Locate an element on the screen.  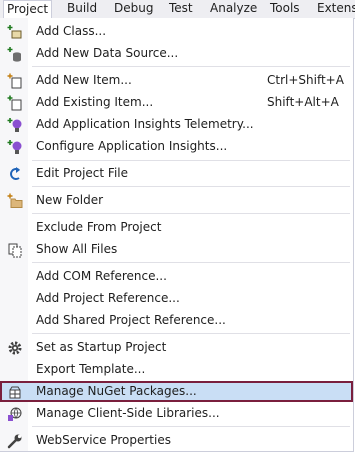
menu-item-label: Show All Files is located at coordinates (77, 249).